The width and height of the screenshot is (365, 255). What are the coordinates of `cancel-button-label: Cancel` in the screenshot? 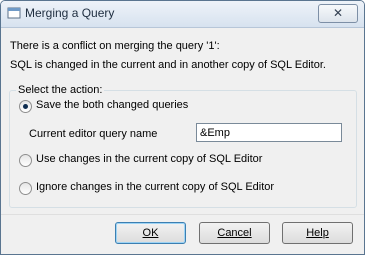 It's located at (234, 233).